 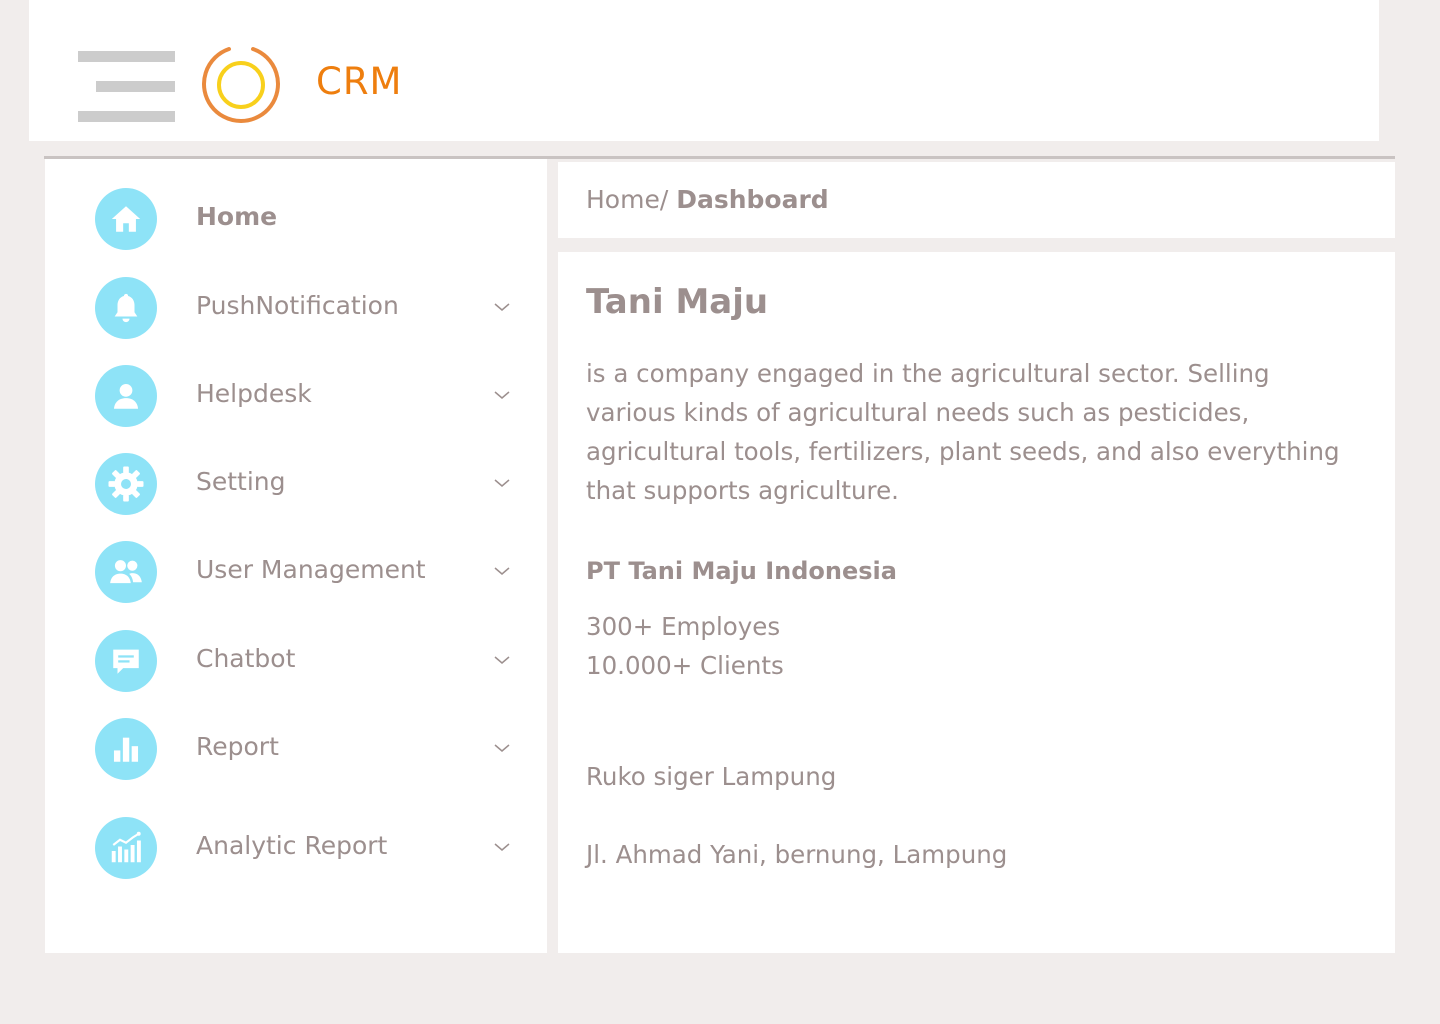 I want to click on sidebar-item-push-notification: PushNotification, so click(x=296, y=312).